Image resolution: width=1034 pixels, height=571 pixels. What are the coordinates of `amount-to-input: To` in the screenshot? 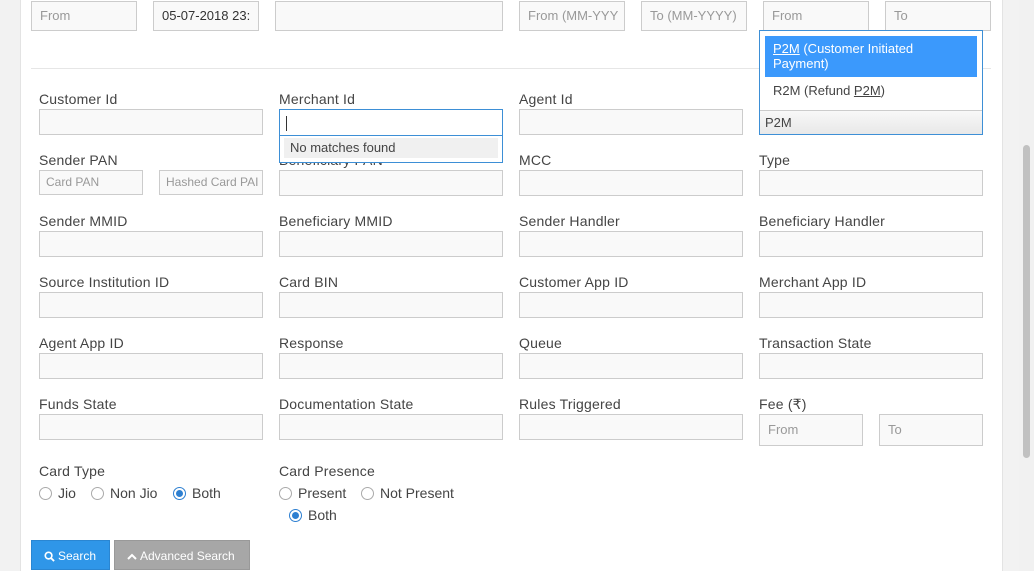 It's located at (938, 16).